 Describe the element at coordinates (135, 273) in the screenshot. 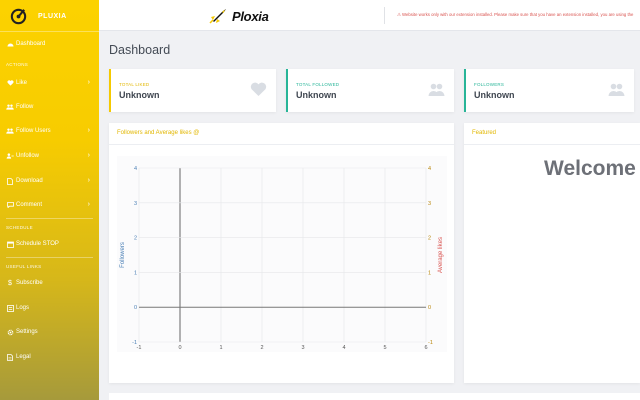

I see `y-left-tick-label: 1` at that location.